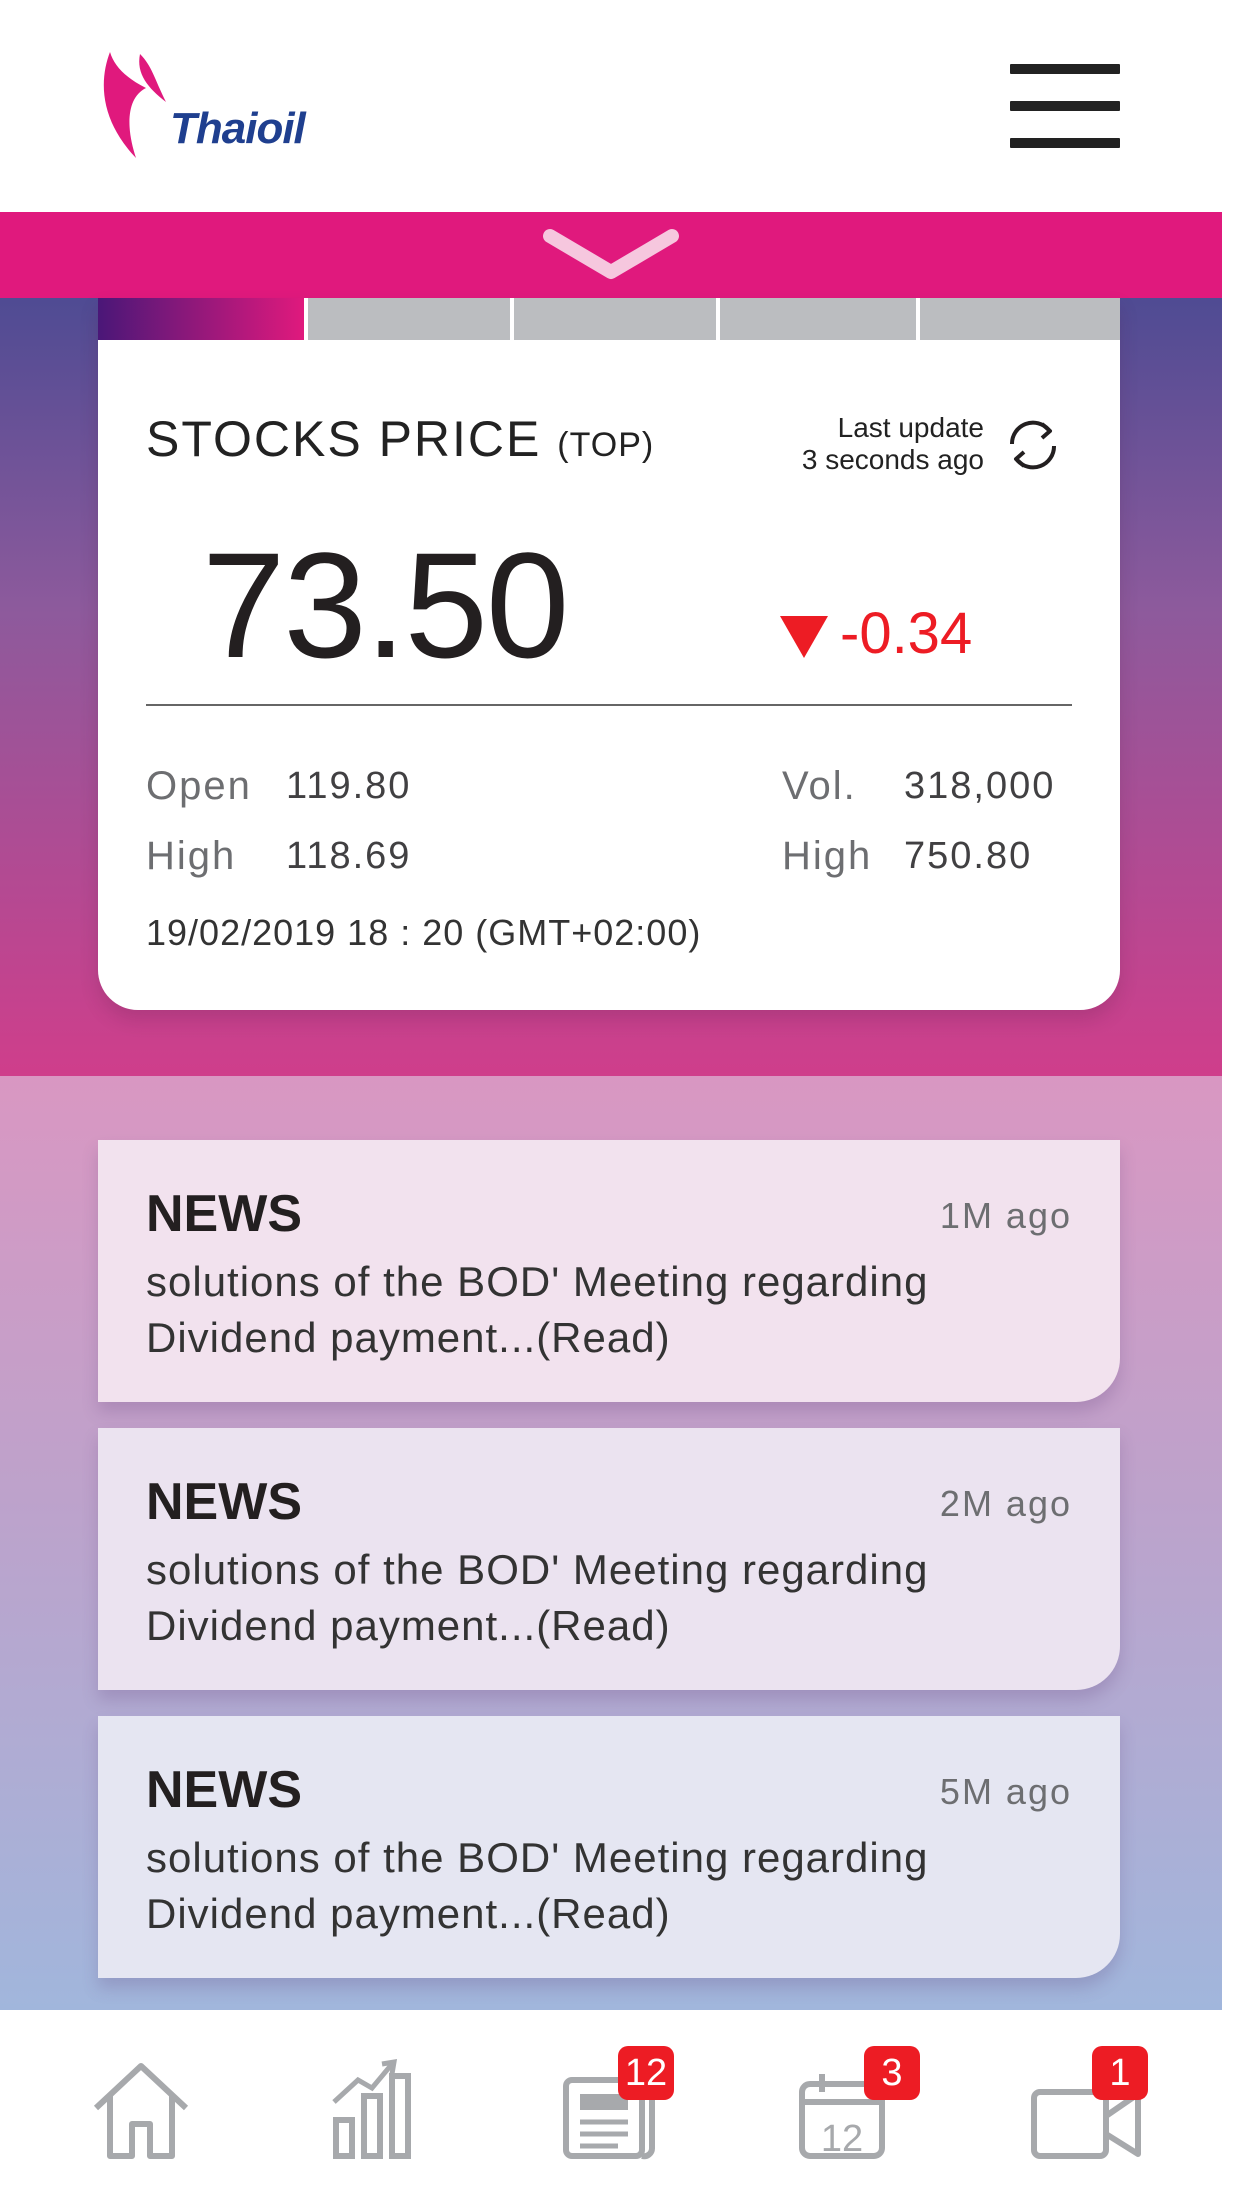 The width and height of the screenshot is (1242, 2208). What do you see at coordinates (1005, 1791) in the screenshot?
I see `news-time: 5M ago` at bounding box center [1005, 1791].